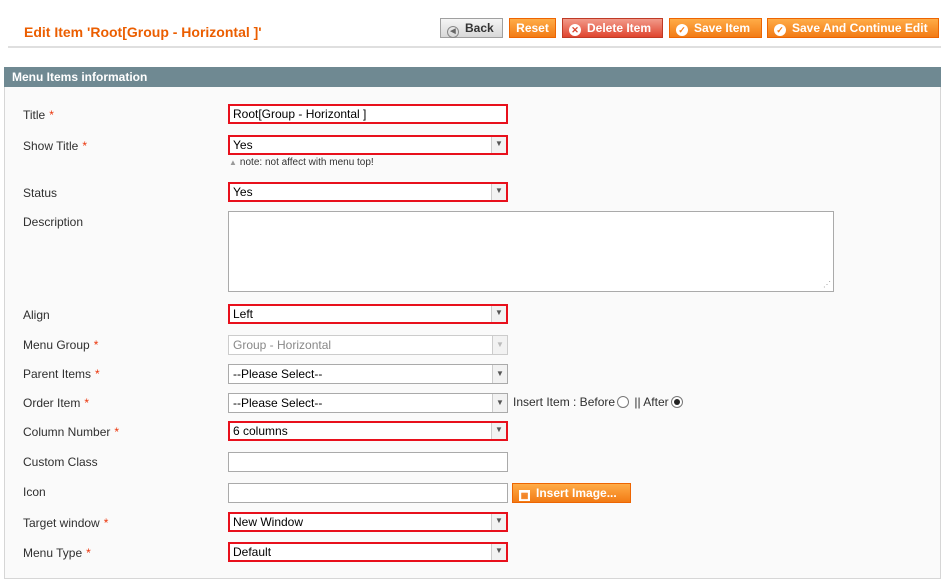  What do you see at coordinates (233, 162) in the screenshot?
I see `note-triangle-icon: ▲` at bounding box center [233, 162].